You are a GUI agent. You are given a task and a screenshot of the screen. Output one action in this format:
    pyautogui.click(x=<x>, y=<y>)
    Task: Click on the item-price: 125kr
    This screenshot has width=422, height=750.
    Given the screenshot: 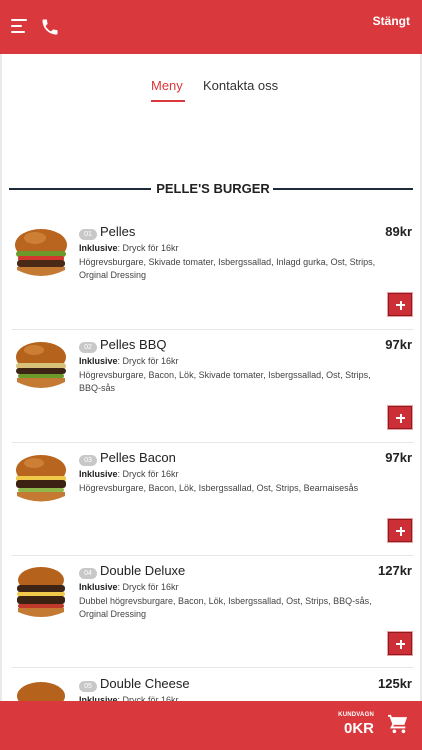 What is the action you would take?
    pyautogui.click(x=395, y=683)
    